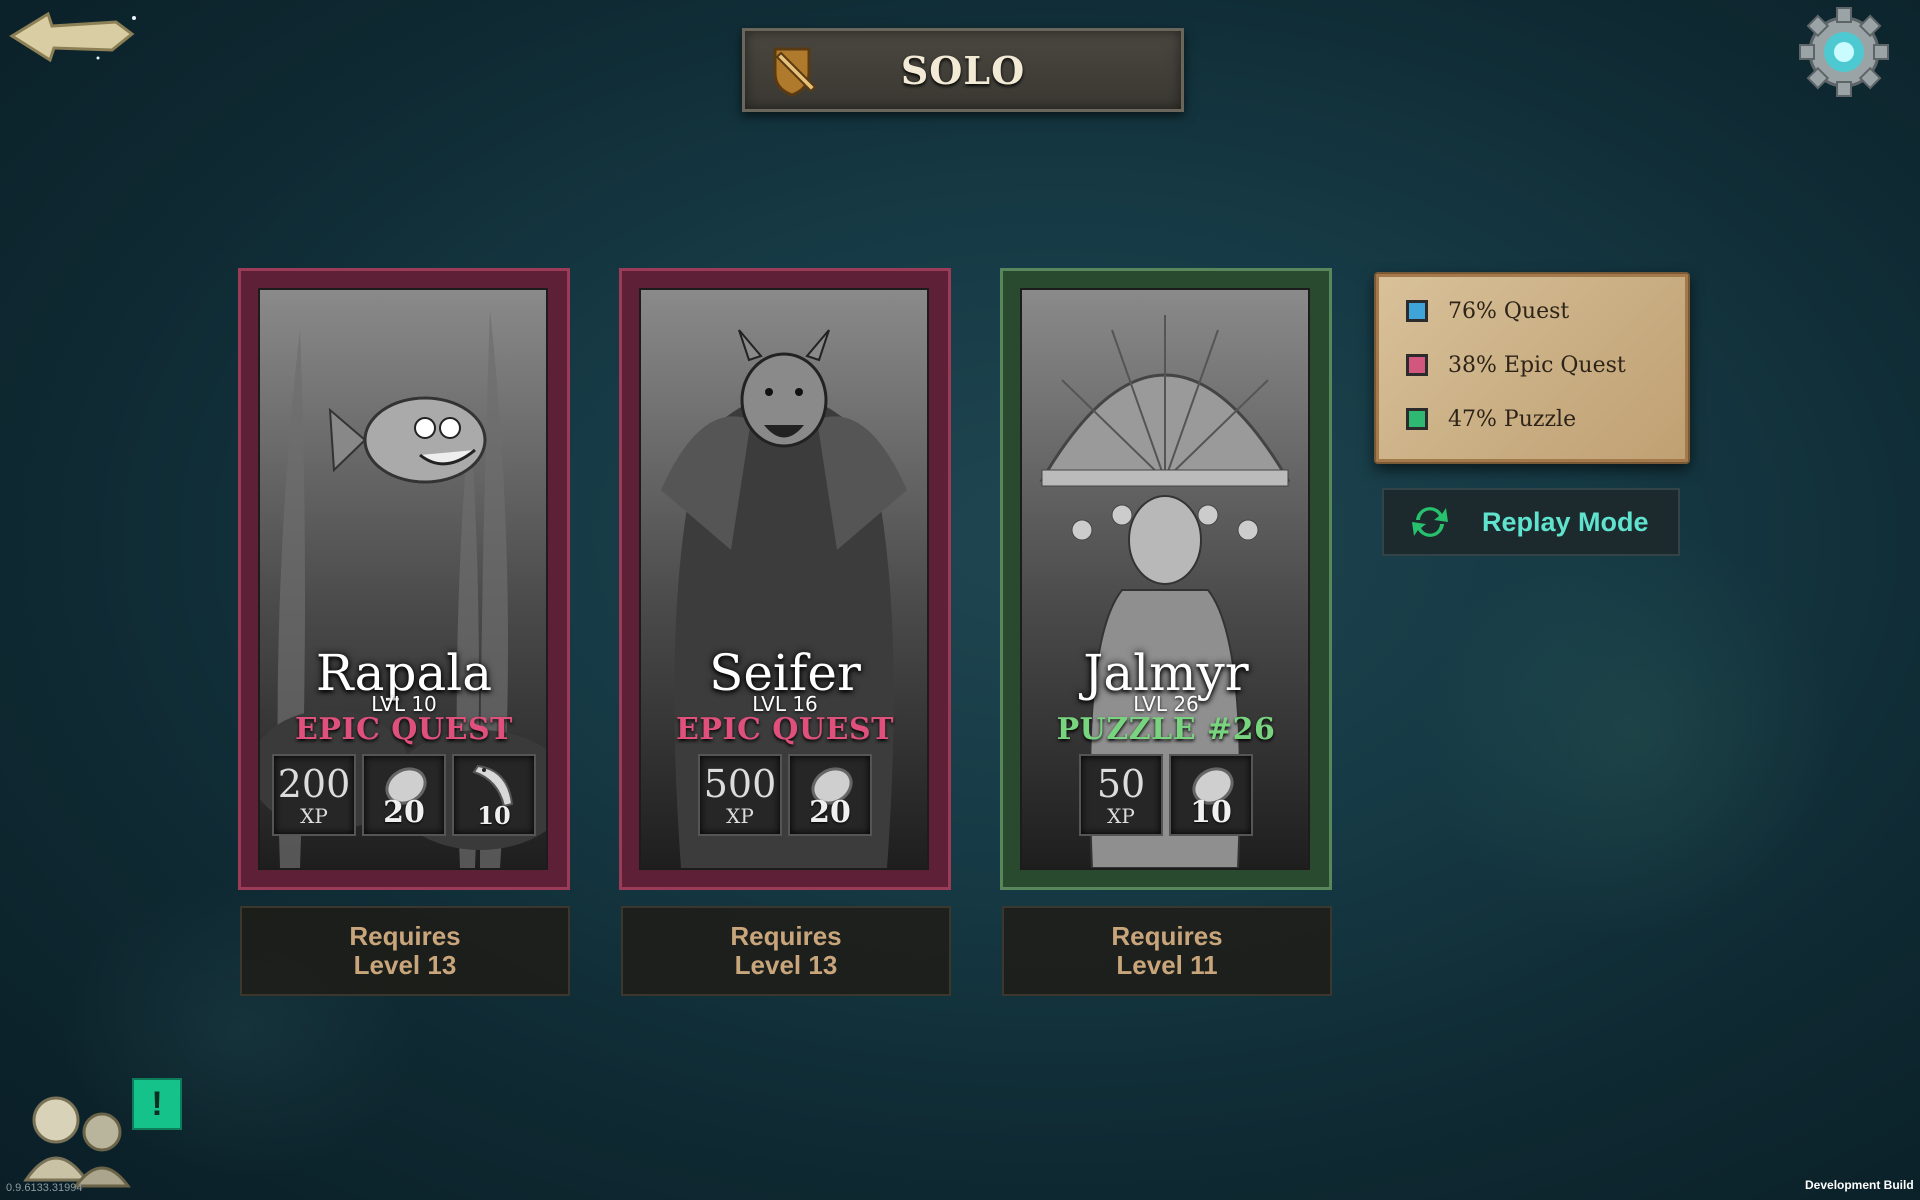  I want to click on reward-list: 50 XP 10, so click(1166, 795).